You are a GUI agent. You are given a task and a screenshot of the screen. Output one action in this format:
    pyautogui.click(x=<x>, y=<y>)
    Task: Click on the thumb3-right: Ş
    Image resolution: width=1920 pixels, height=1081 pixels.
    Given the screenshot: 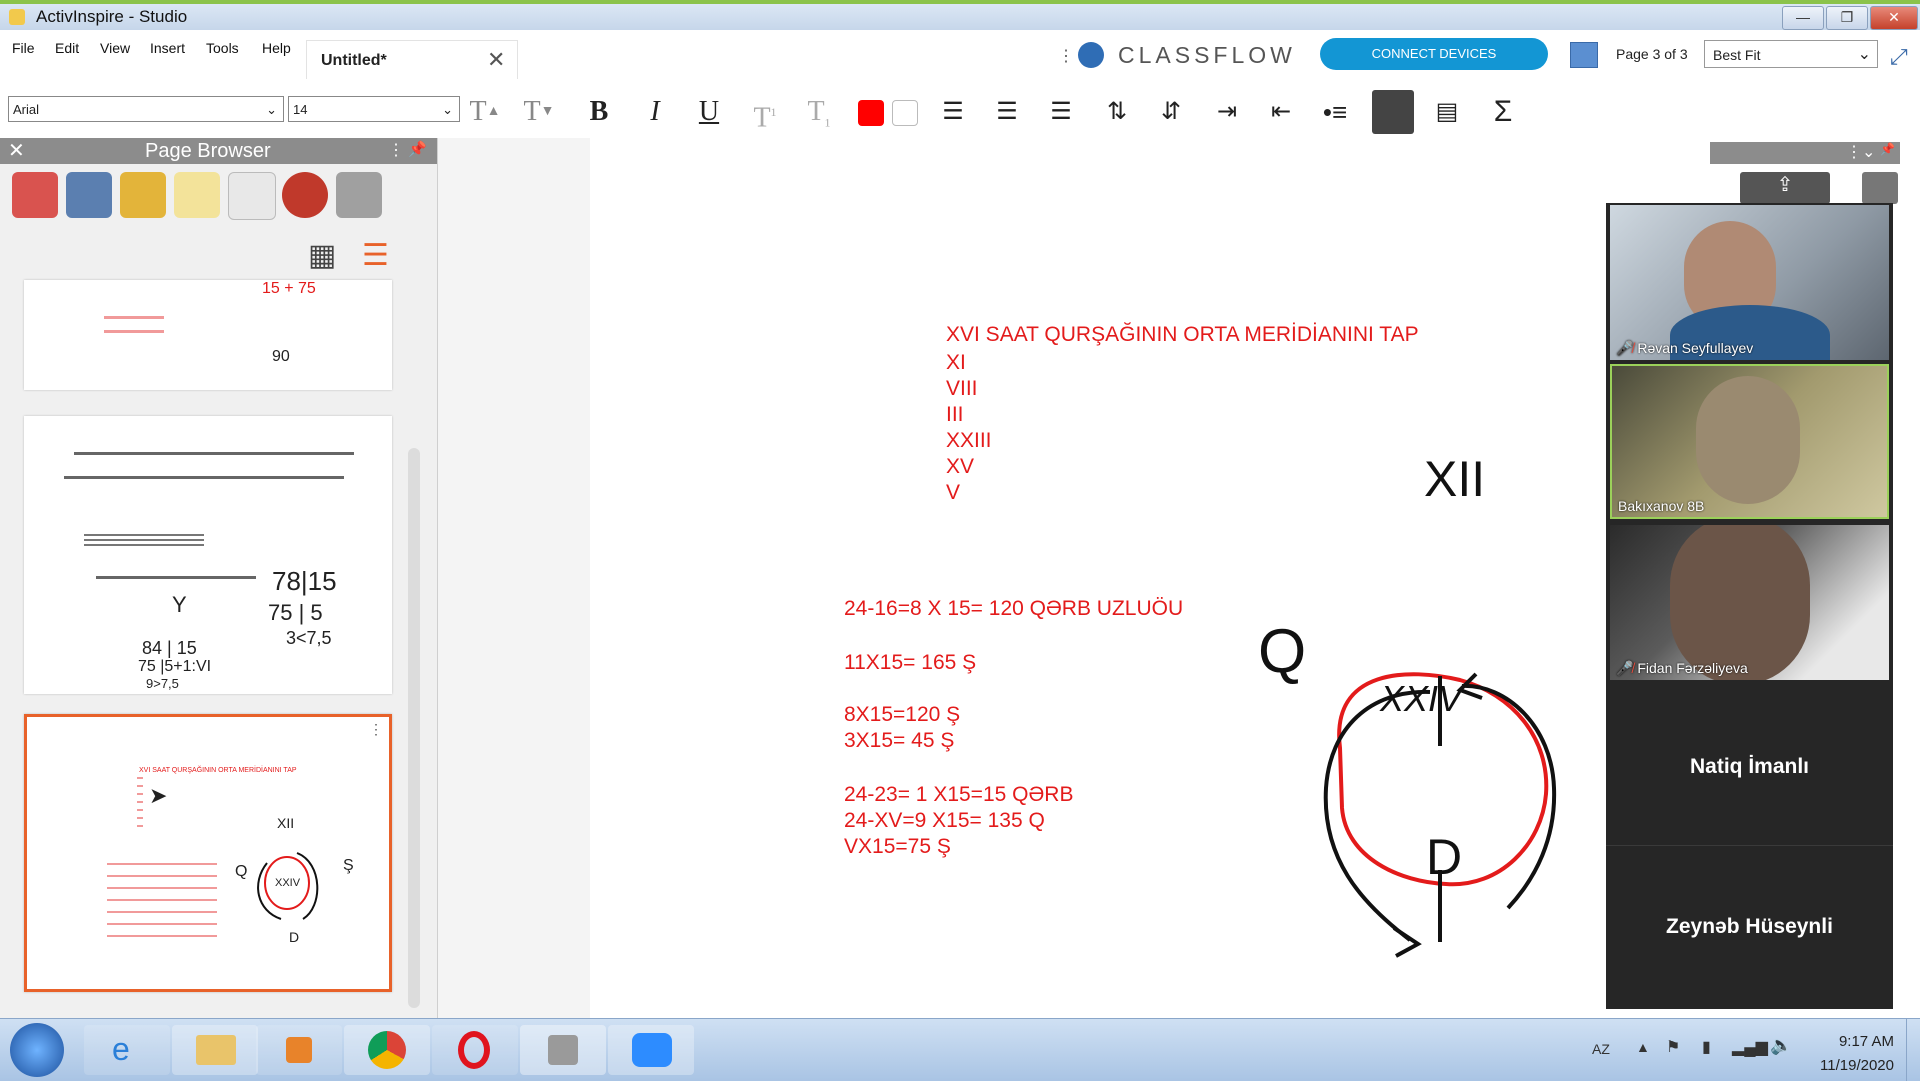 What is the action you would take?
    pyautogui.click(x=348, y=865)
    